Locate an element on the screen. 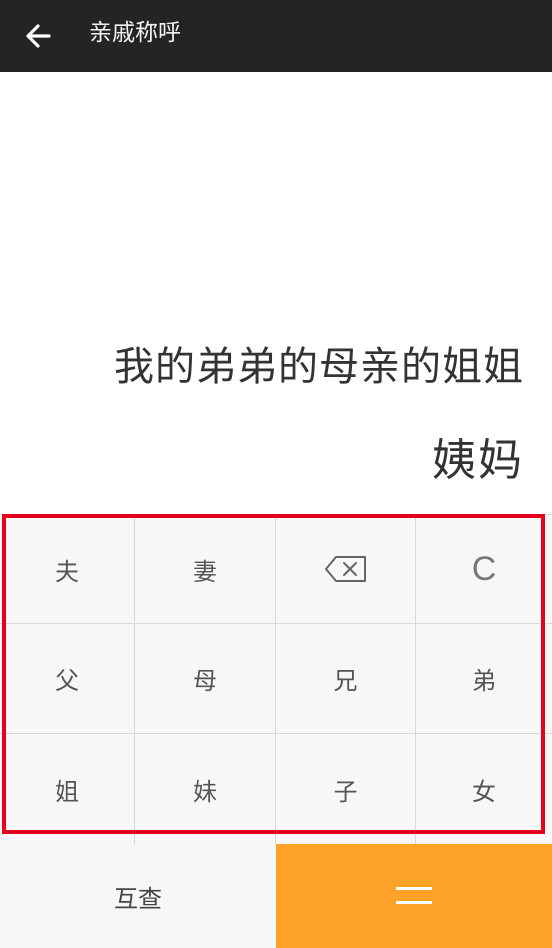 The width and height of the screenshot is (552, 948). relation-result: 姨妈 is located at coordinates (478, 460).